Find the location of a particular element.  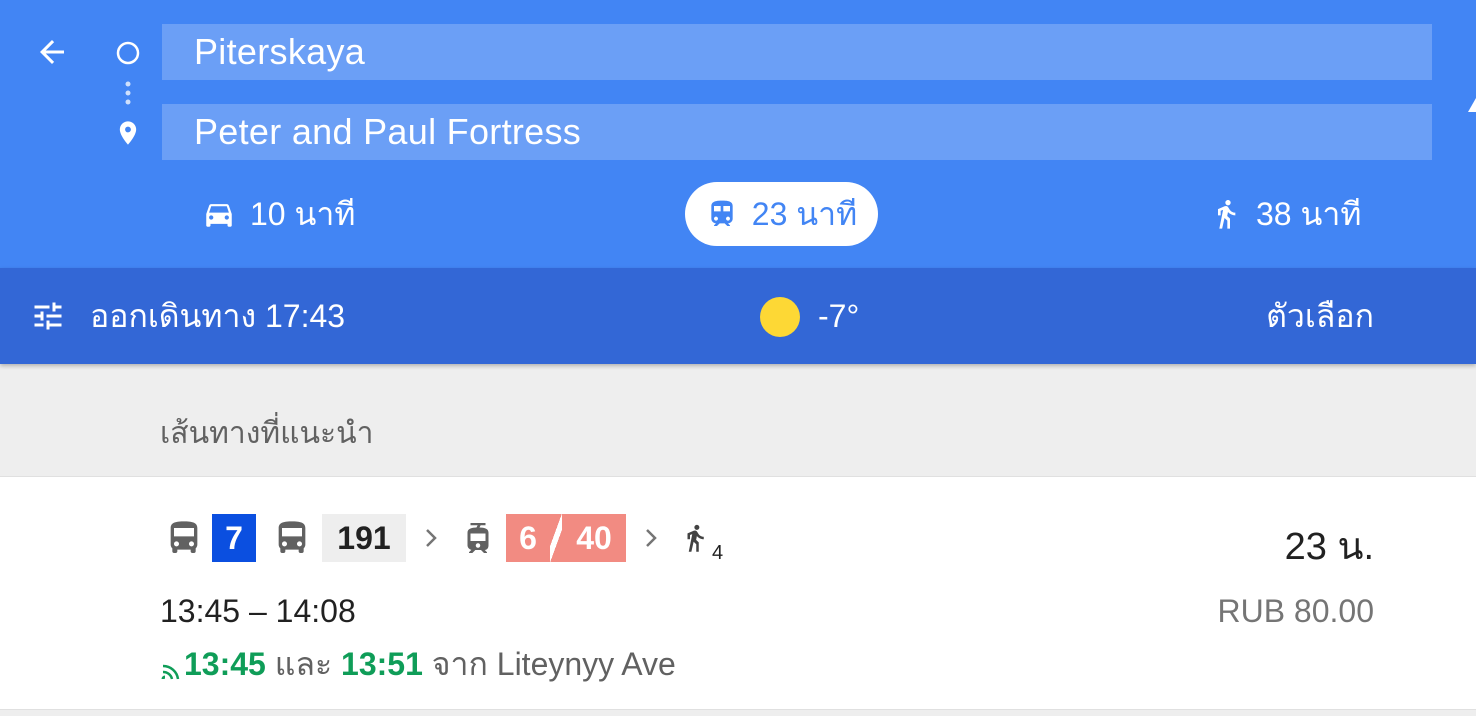

section-title: เส้นทางที่แนะนำ is located at coordinates (267, 433).